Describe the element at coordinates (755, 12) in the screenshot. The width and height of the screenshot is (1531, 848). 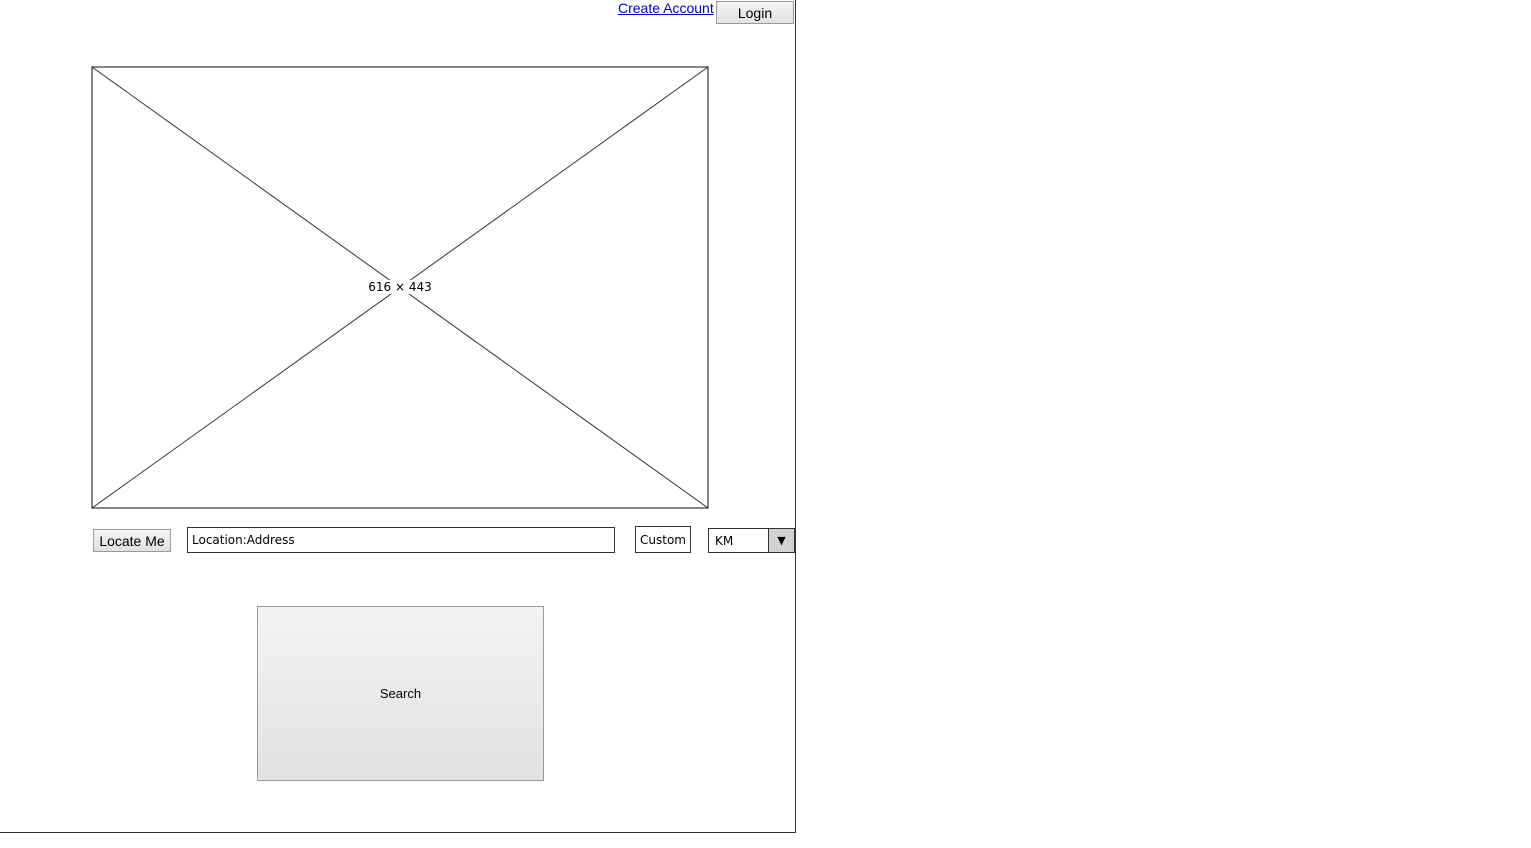
I see `login-button: Login` at that location.